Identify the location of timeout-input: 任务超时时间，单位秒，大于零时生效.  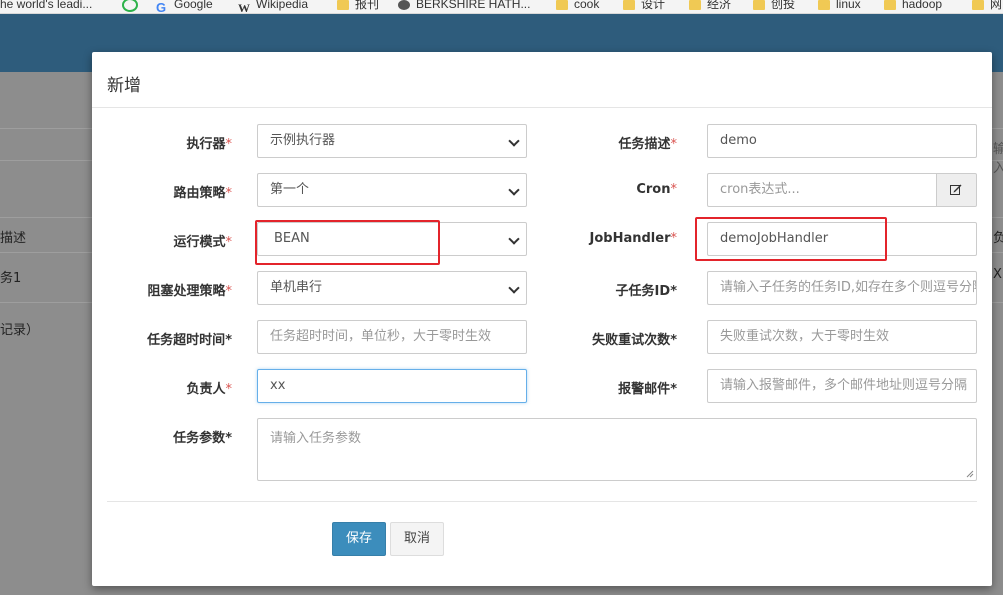
(392, 337).